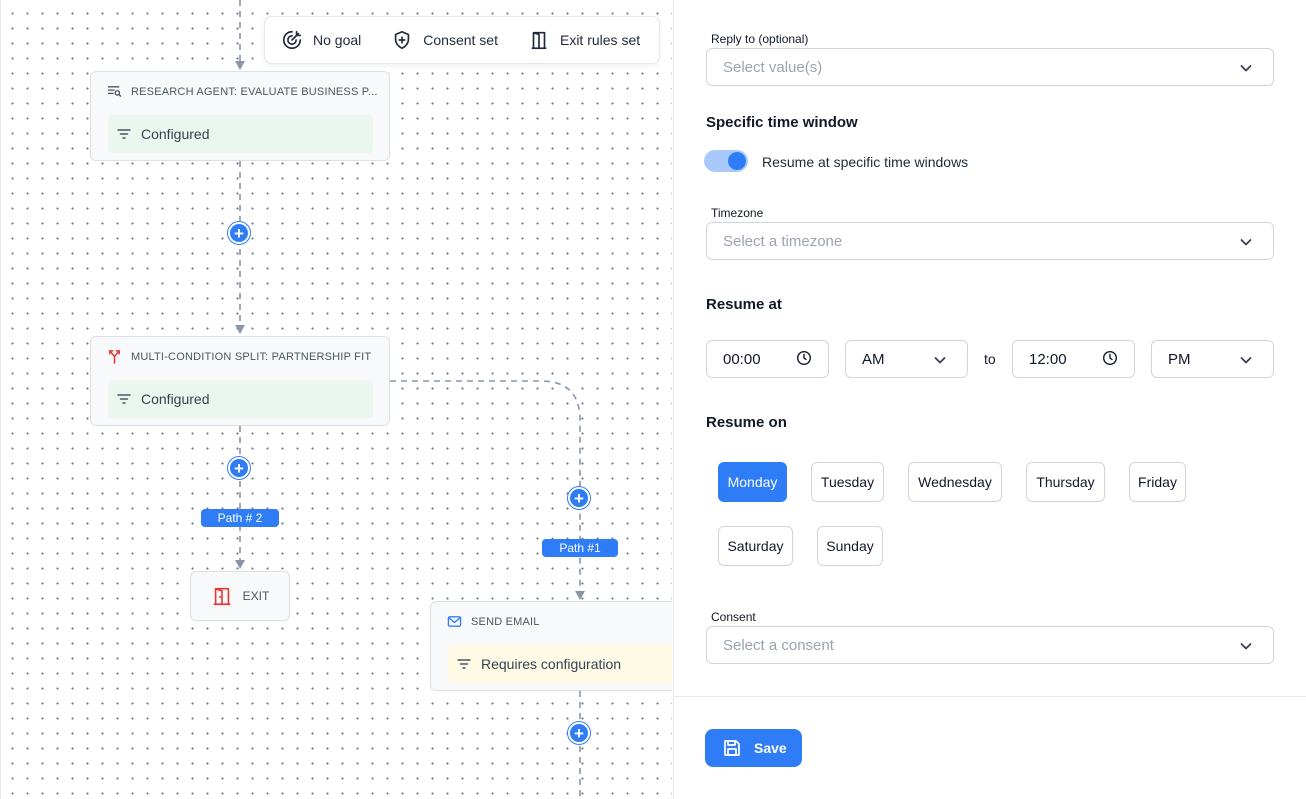 Image resolution: width=1306 pixels, height=799 pixels. Describe the element at coordinates (990, 696) in the screenshot. I see `footer-divider` at that location.